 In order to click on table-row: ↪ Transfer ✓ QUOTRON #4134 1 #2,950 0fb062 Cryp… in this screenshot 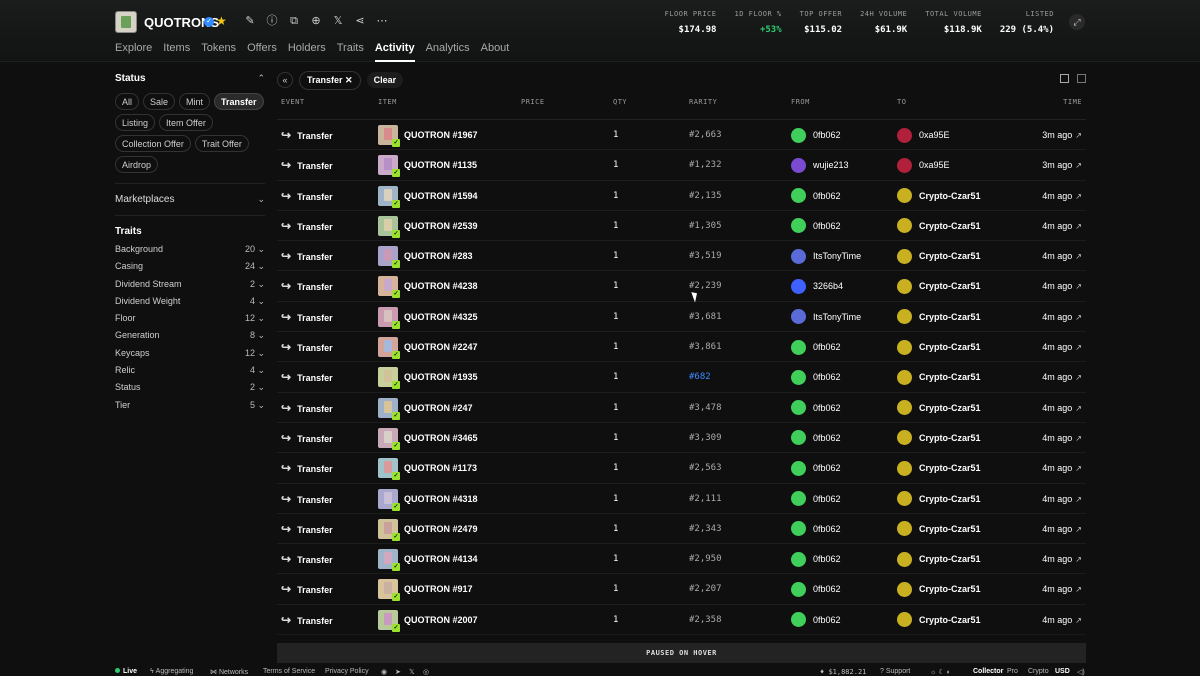, I will do `click(681, 559)`.